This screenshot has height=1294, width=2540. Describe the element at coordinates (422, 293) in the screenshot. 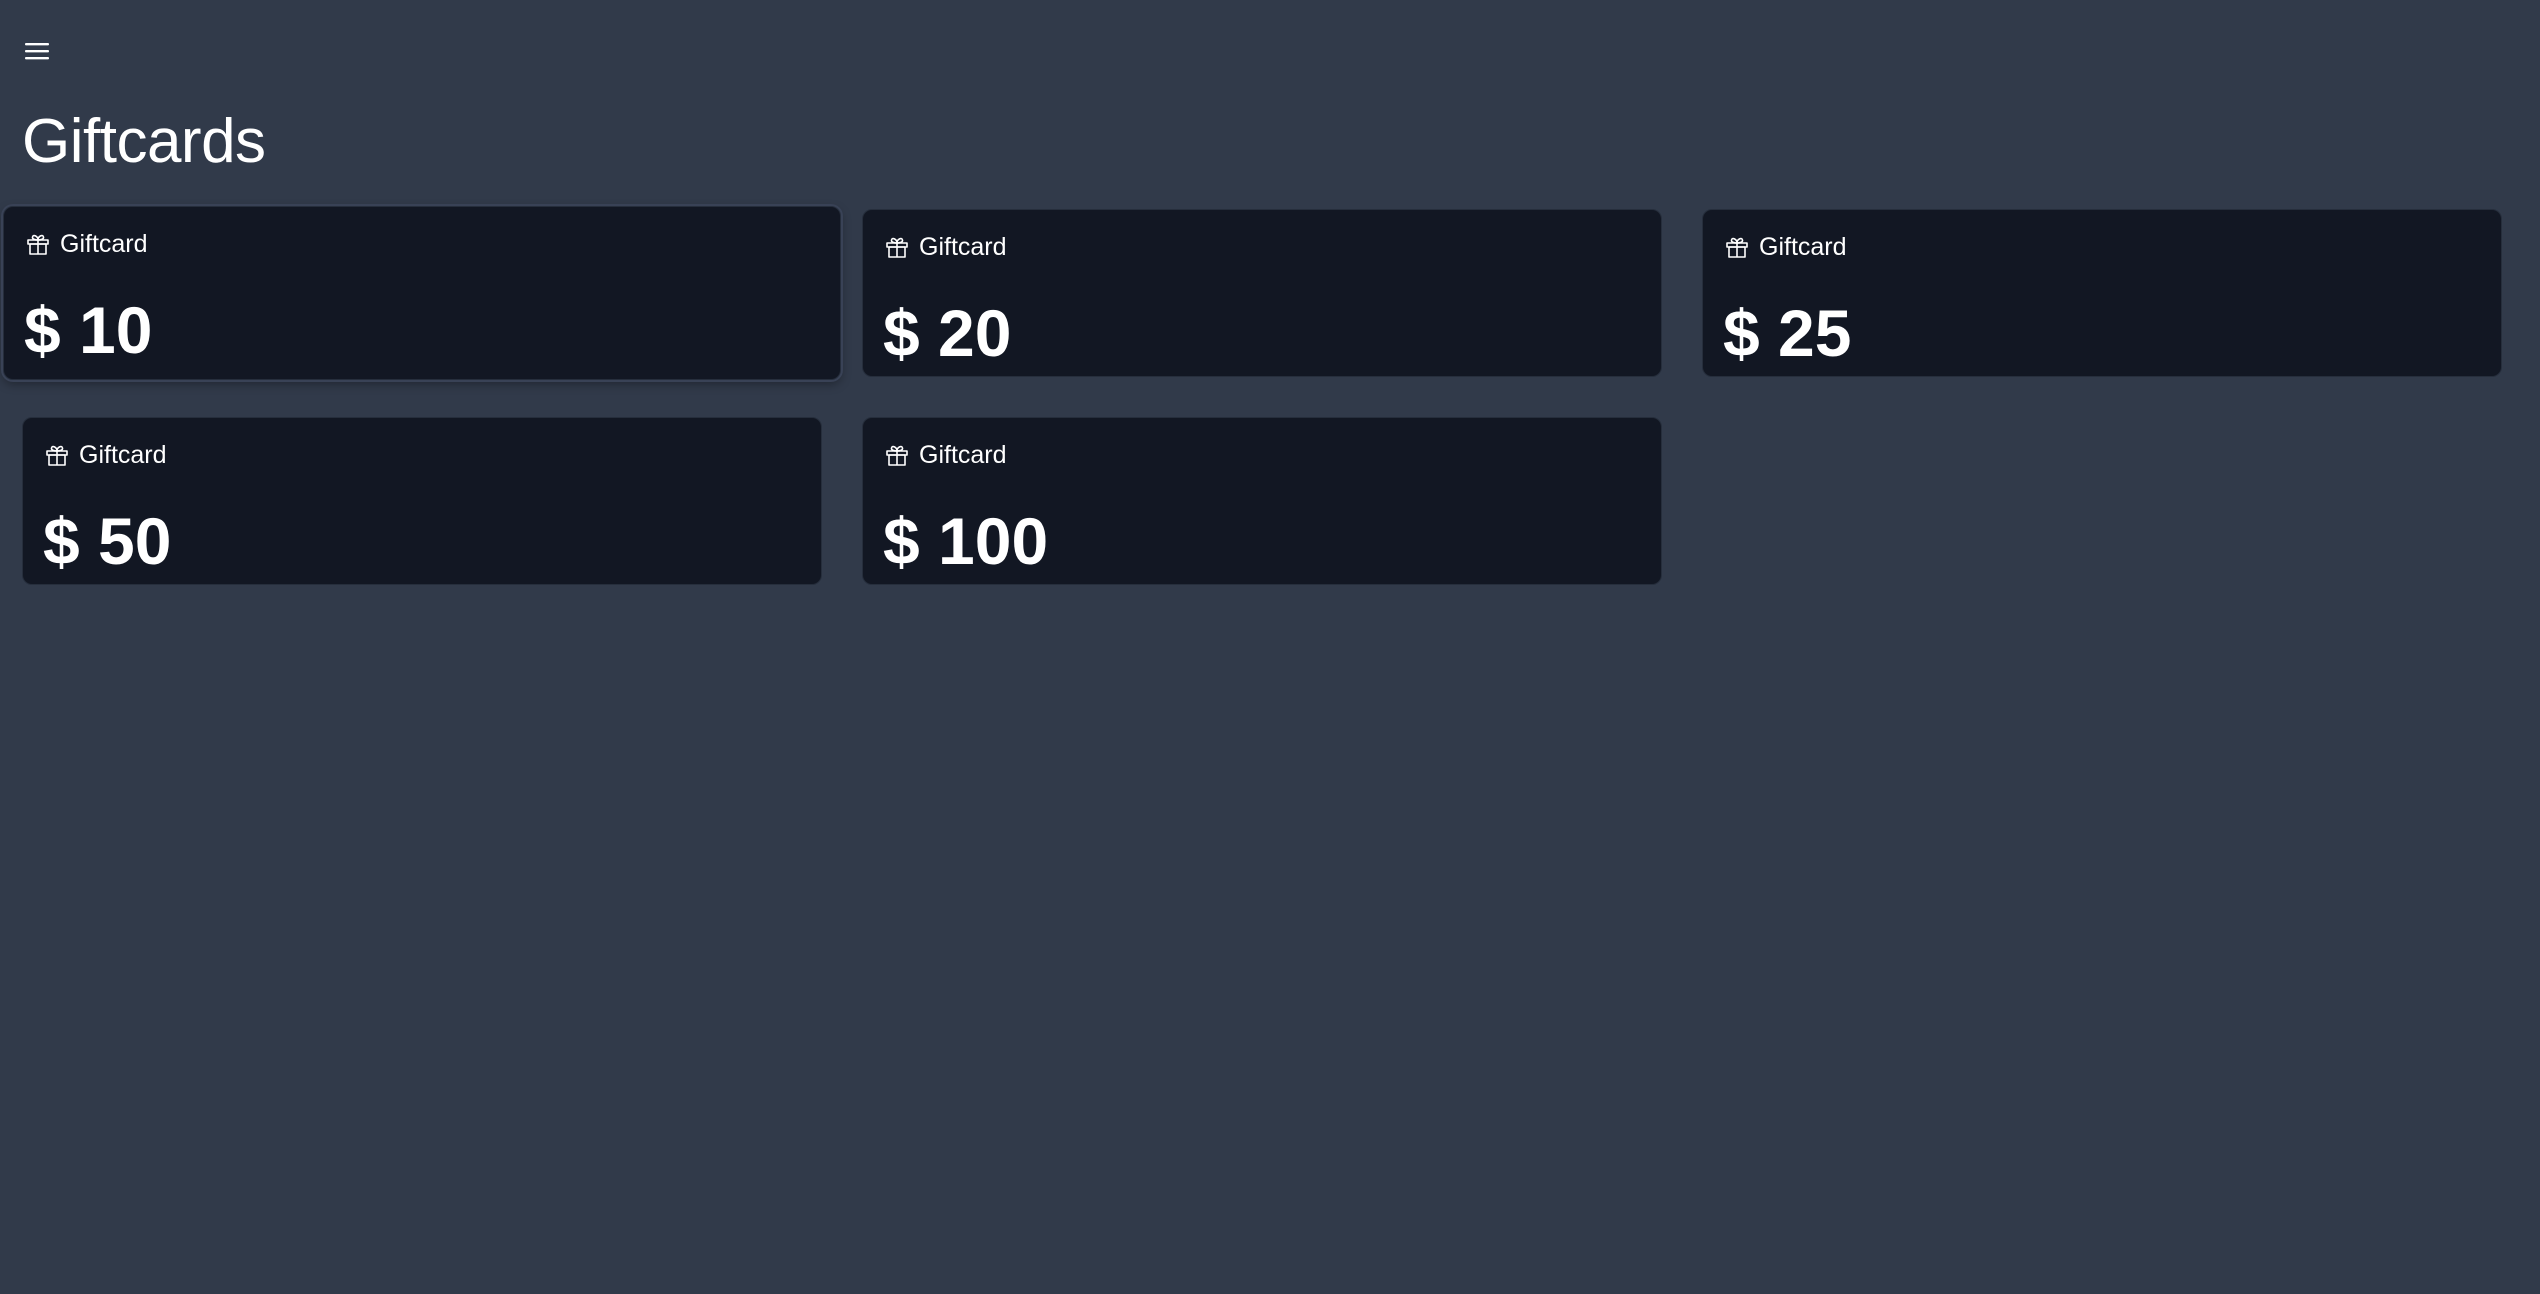

I see `giftcard-card: Giftcard $ 10` at that location.